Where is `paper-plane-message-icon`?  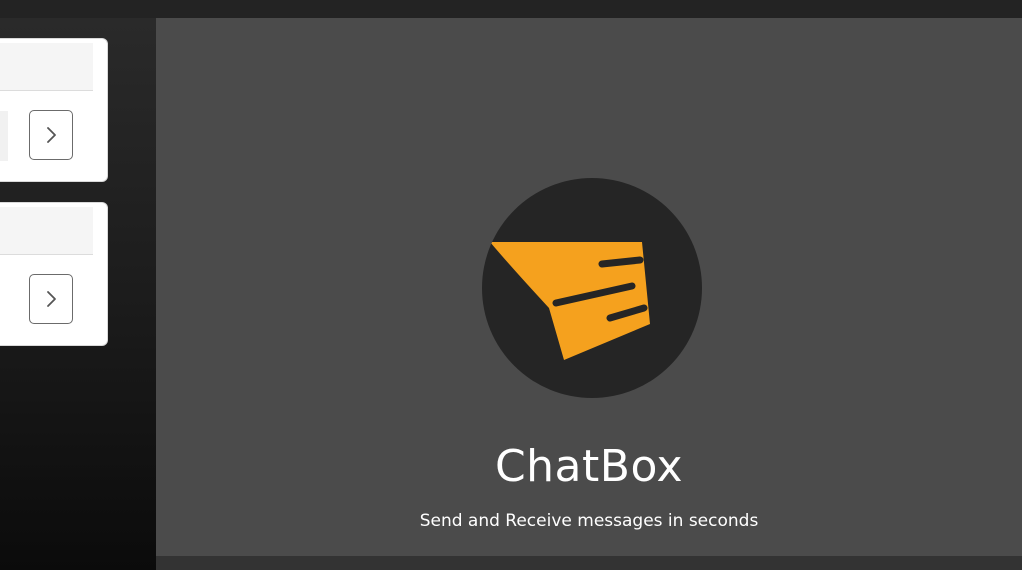
paper-plane-message-icon is located at coordinates (570, 301).